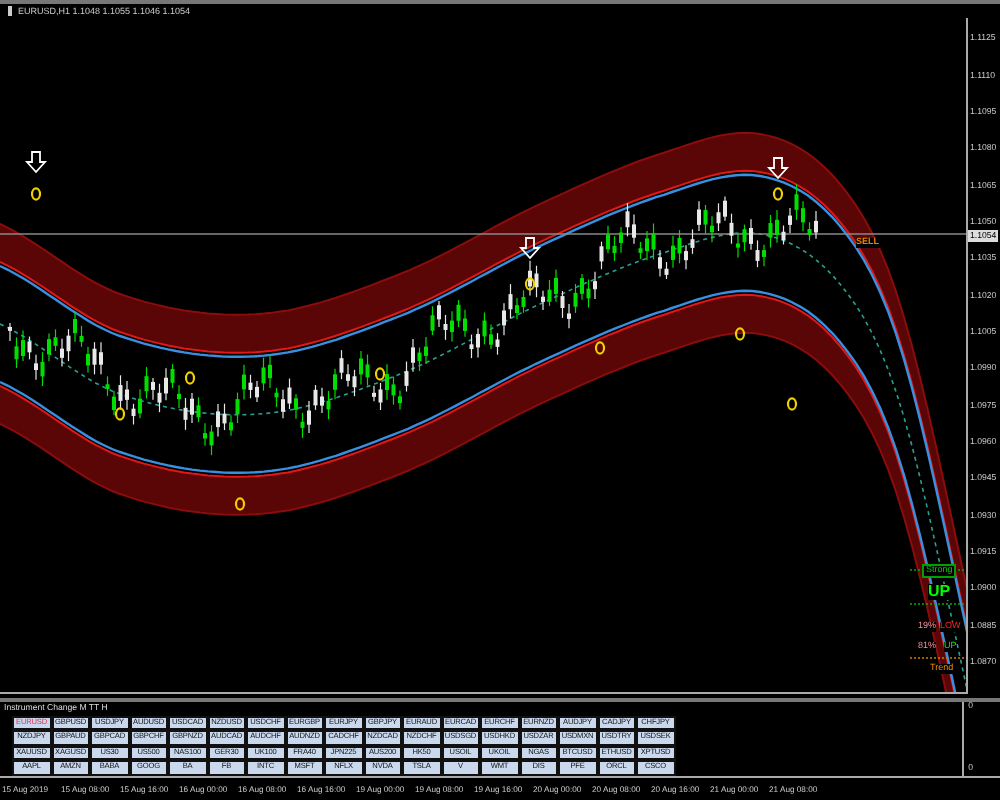  I want to click on trend-line-drawing, so click(937, 615).